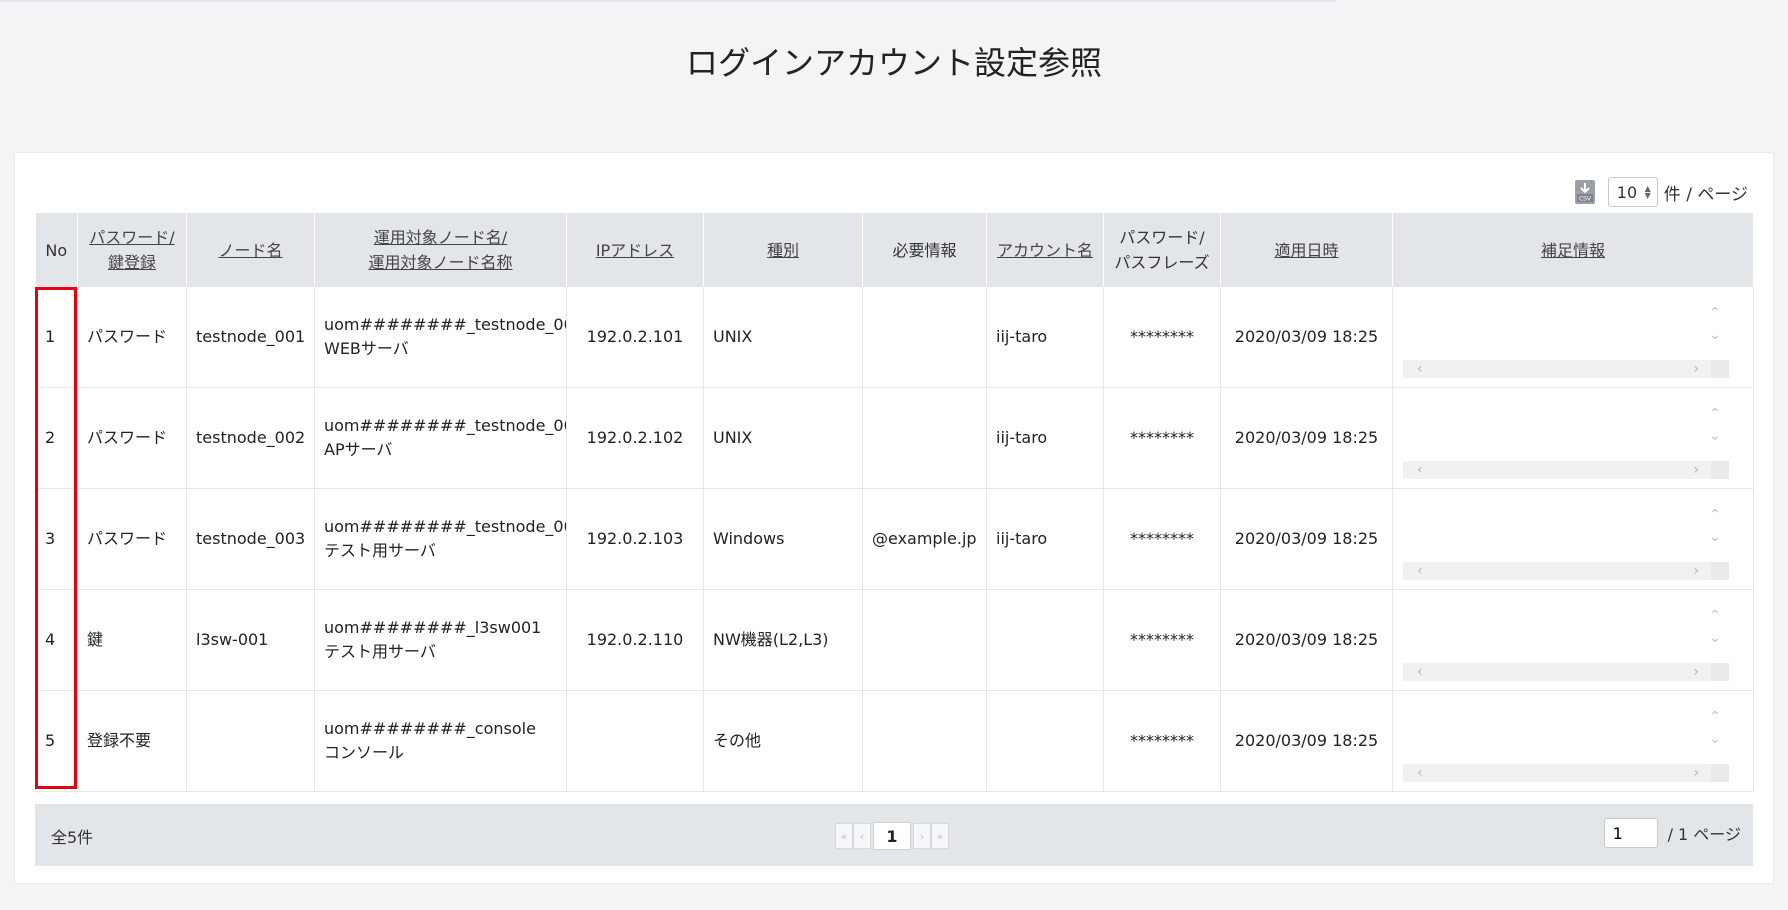 The width and height of the screenshot is (1788, 910). What do you see at coordinates (1627, 192) in the screenshot?
I see `per-page-value: 10` at bounding box center [1627, 192].